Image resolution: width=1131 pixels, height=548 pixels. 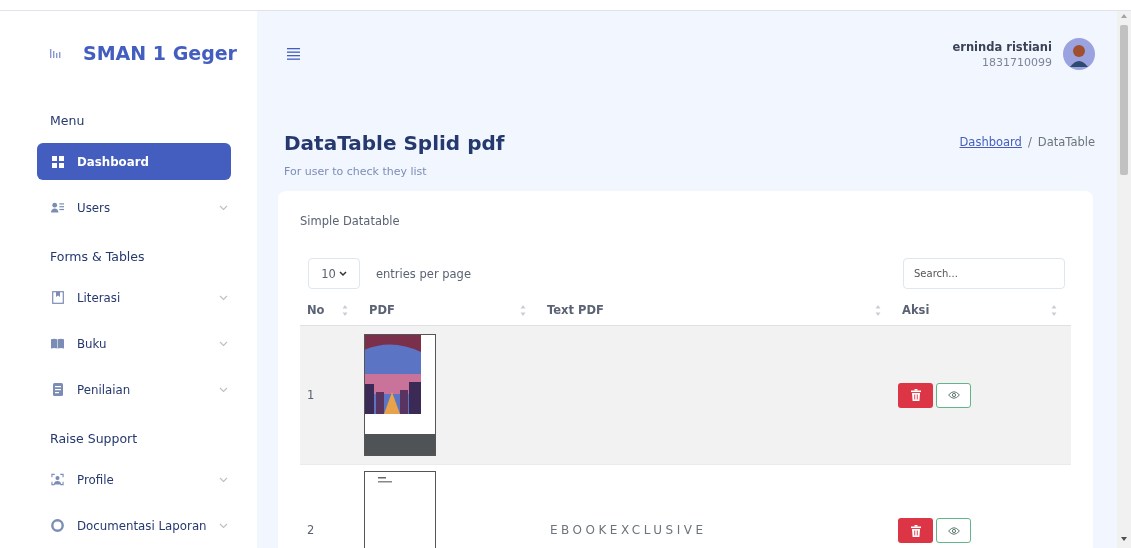 I want to click on section-heading: Raise Support, so click(x=94, y=439).